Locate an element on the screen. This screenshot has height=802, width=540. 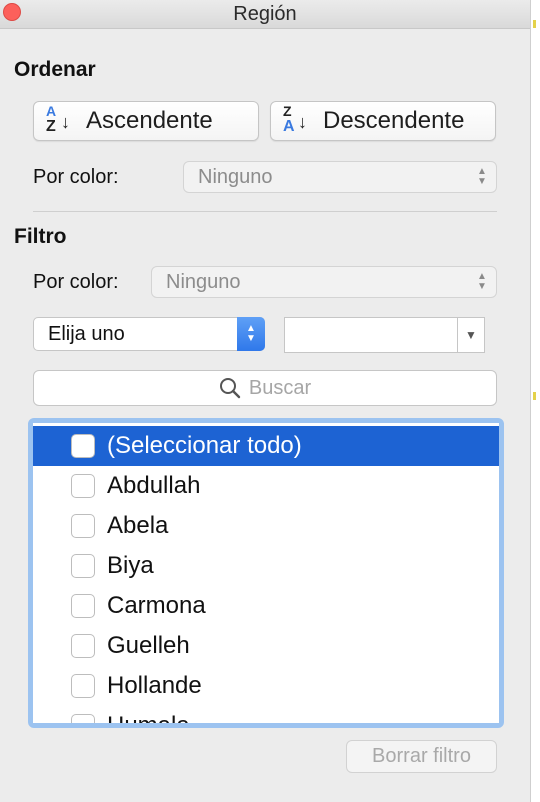
list-item-label: Biya is located at coordinates (130, 565).